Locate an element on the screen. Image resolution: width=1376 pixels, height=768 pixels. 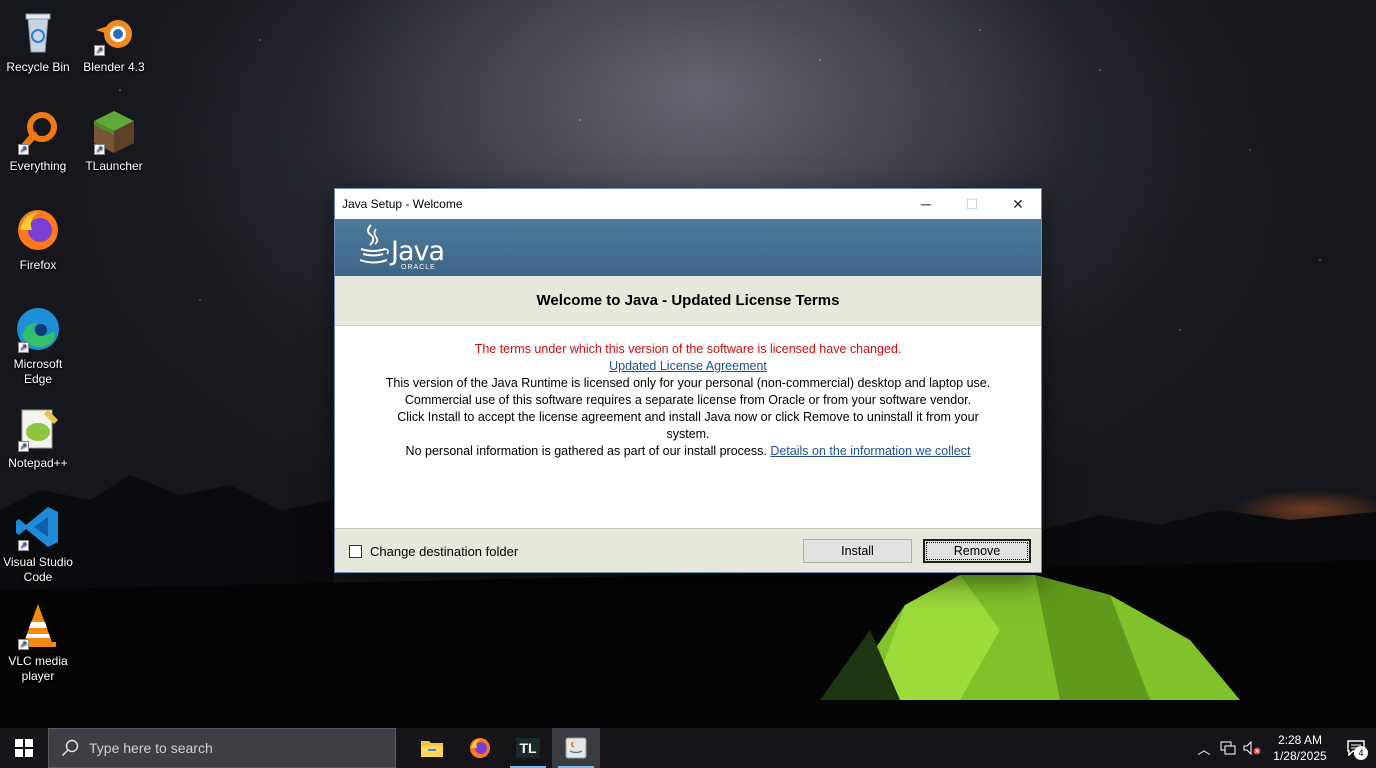
dialog-titlebar: Java Setup - Welcome ─ ☐ ✕ is located at coordinates (688, 204).